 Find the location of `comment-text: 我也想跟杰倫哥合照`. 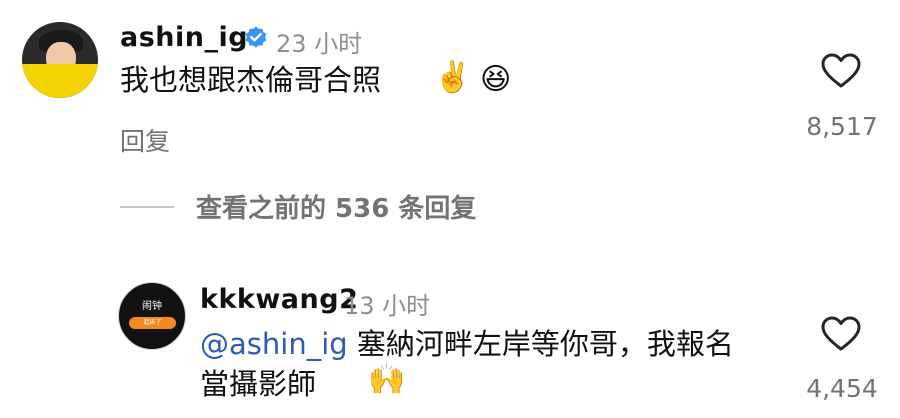

comment-text: 我也想跟杰倫哥合照 is located at coordinates (251, 80).